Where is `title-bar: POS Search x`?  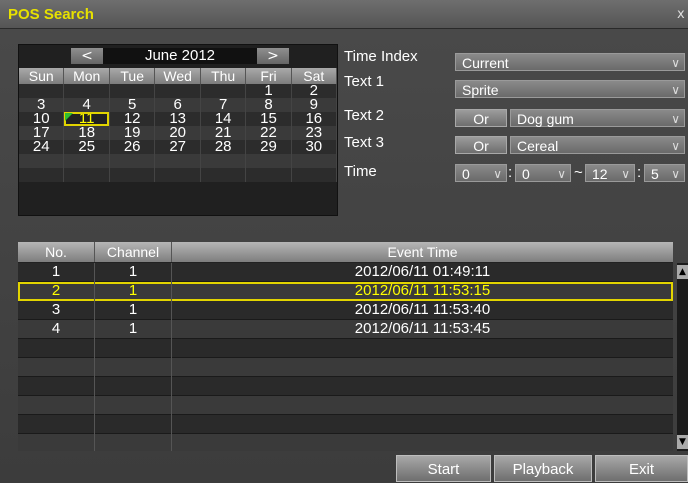
title-bar: POS Search x is located at coordinates (344, 14).